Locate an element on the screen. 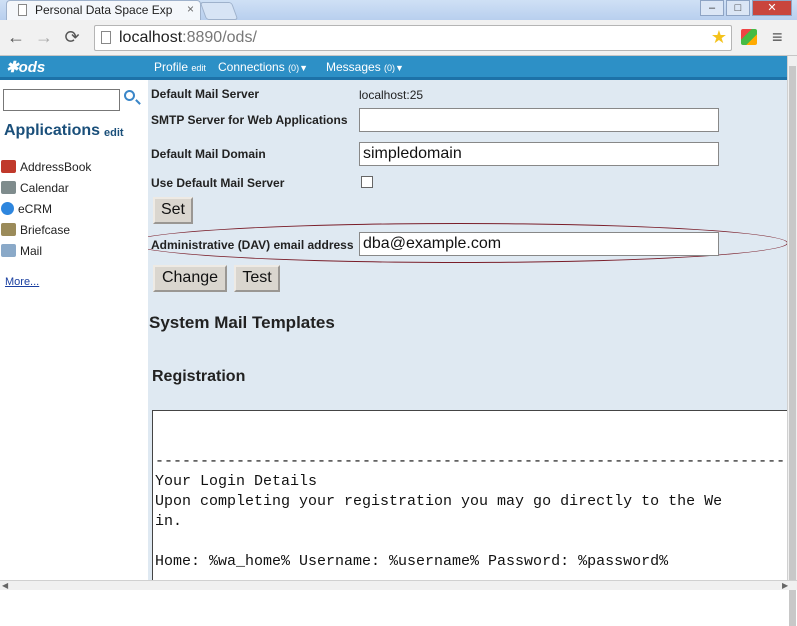 The image size is (797, 626). mail-icon is located at coordinates (8, 250).